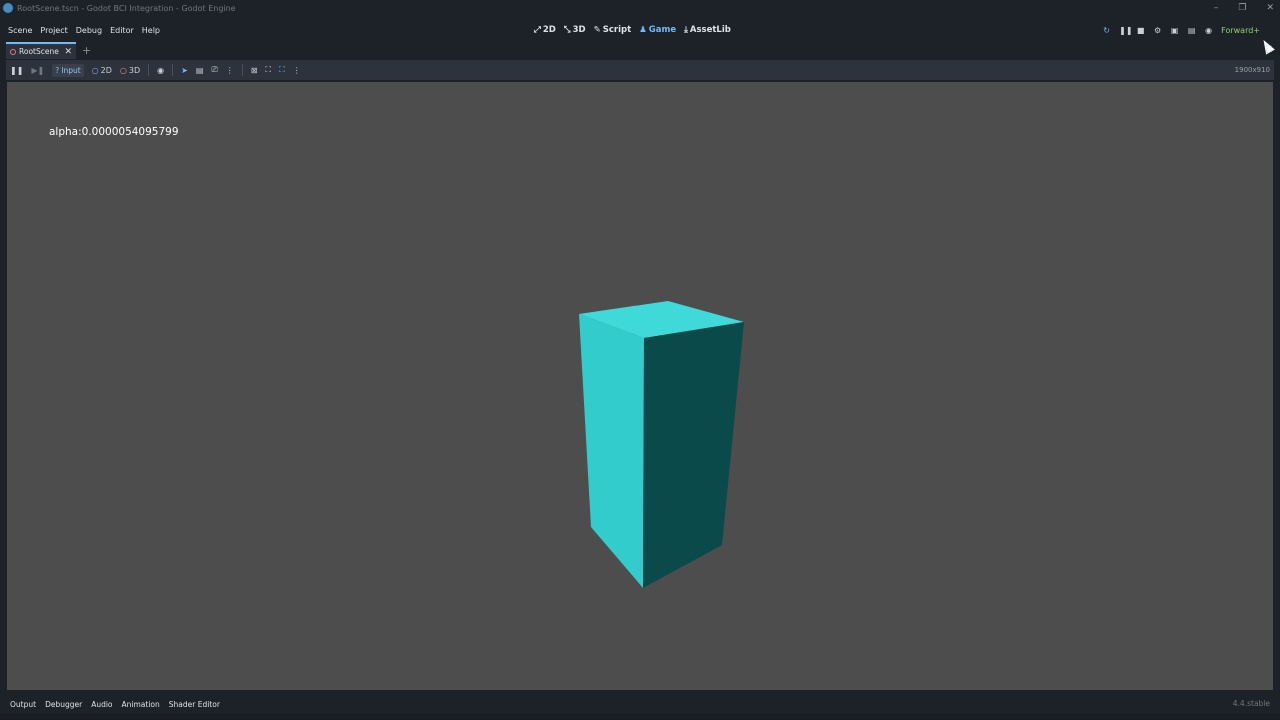 This screenshot has height=720, width=1280. I want to click on cube-side-face, so click(693, 455).